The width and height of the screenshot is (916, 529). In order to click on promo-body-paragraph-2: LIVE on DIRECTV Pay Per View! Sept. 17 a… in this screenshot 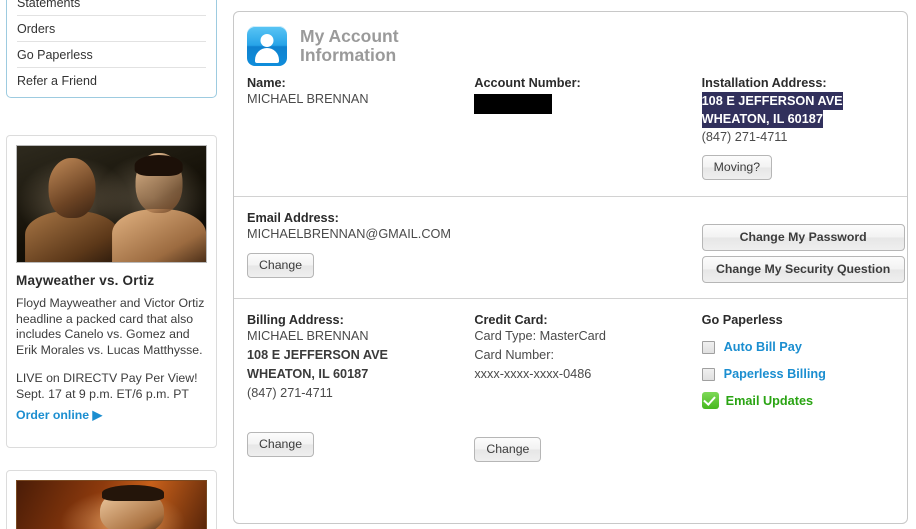, I will do `click(107, 386)`.